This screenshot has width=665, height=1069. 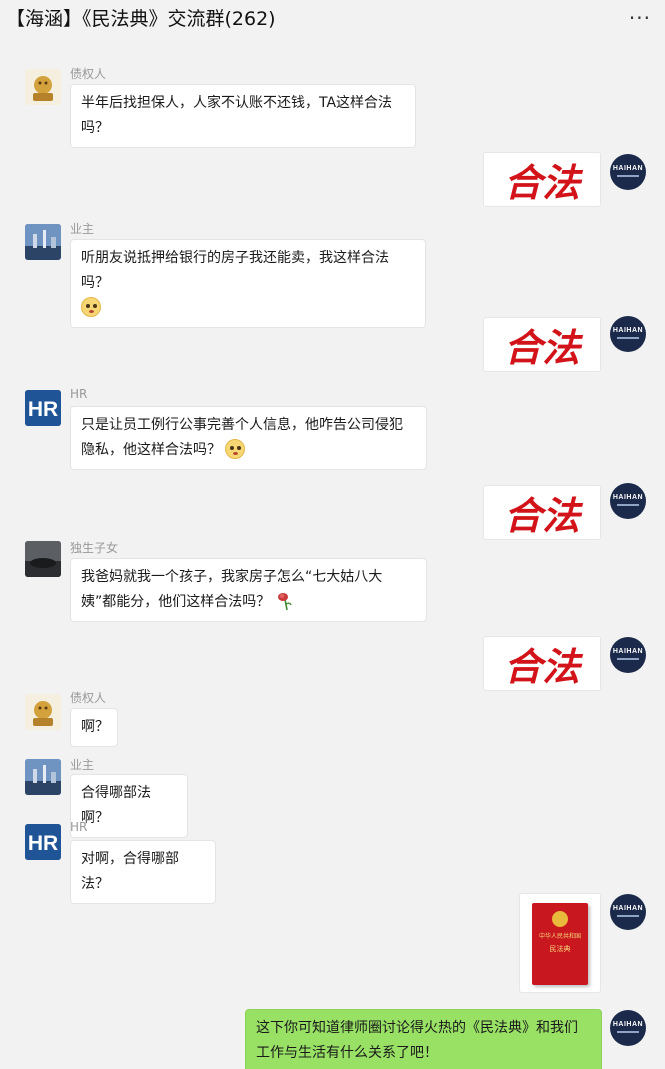 I want to click on group-title: 【海涵】《民法典》交流群(262), so click(x=141, y=19).